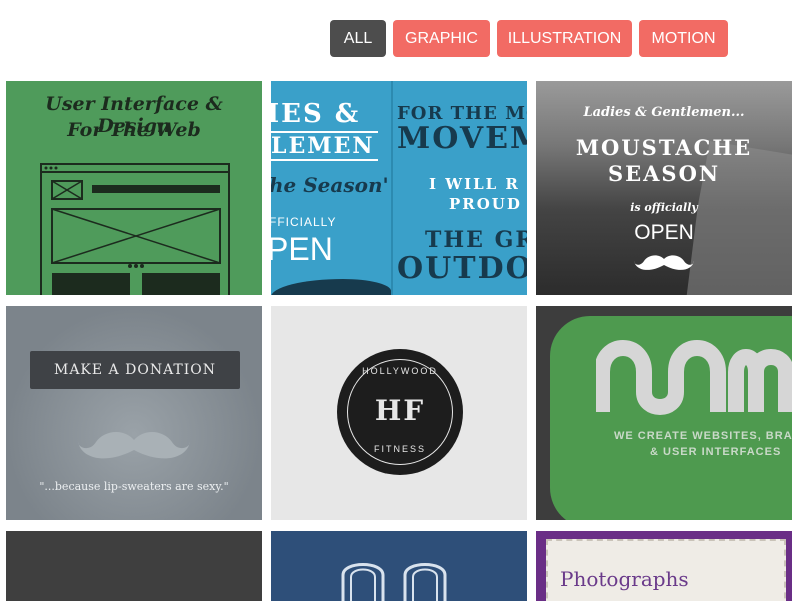  Describe the element at coordinates (394, 582) in the screenshot. I see `letter-art` at that location.